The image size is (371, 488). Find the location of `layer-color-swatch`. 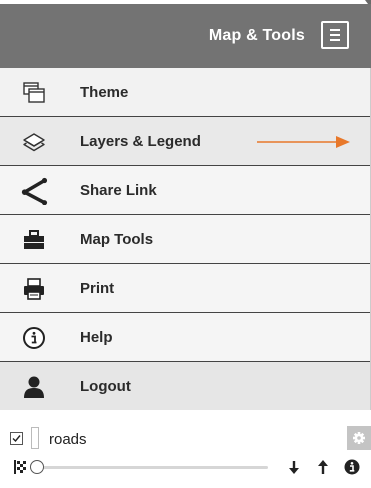

layer-color-swatch is located at coordinates (35, 438).